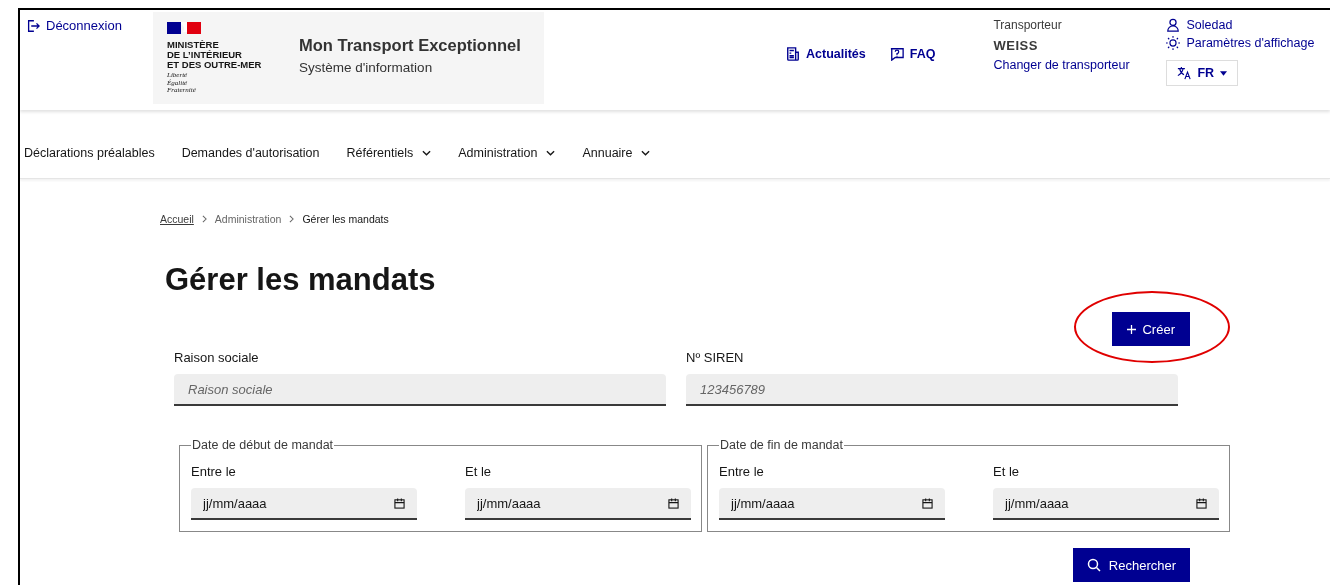  What do you see at coordinates (1073, 65) in the screenshot?
I see `change-carrier-link: Changer de transporteur` at bounding box center [1073, 65].